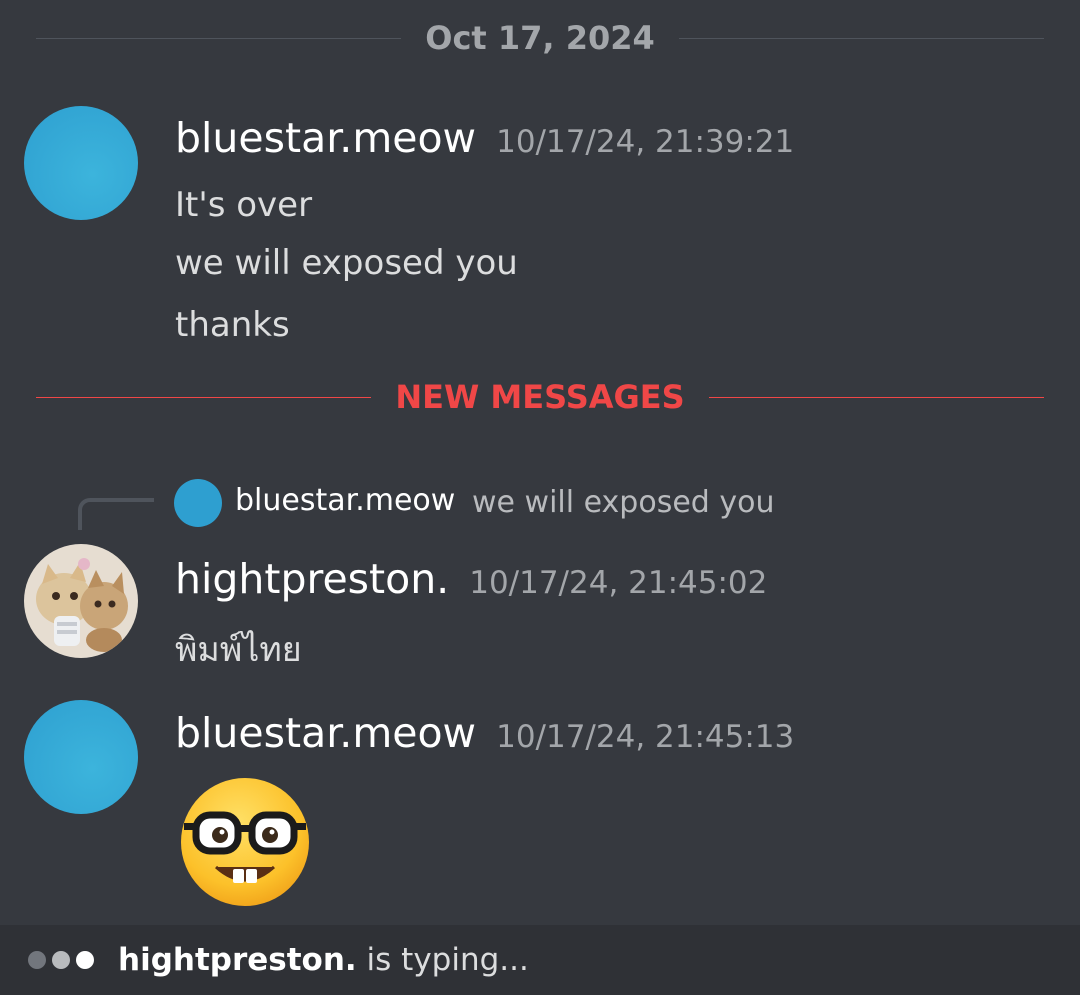  I want to click on typing-username: hightpreston., so click(237, 960).